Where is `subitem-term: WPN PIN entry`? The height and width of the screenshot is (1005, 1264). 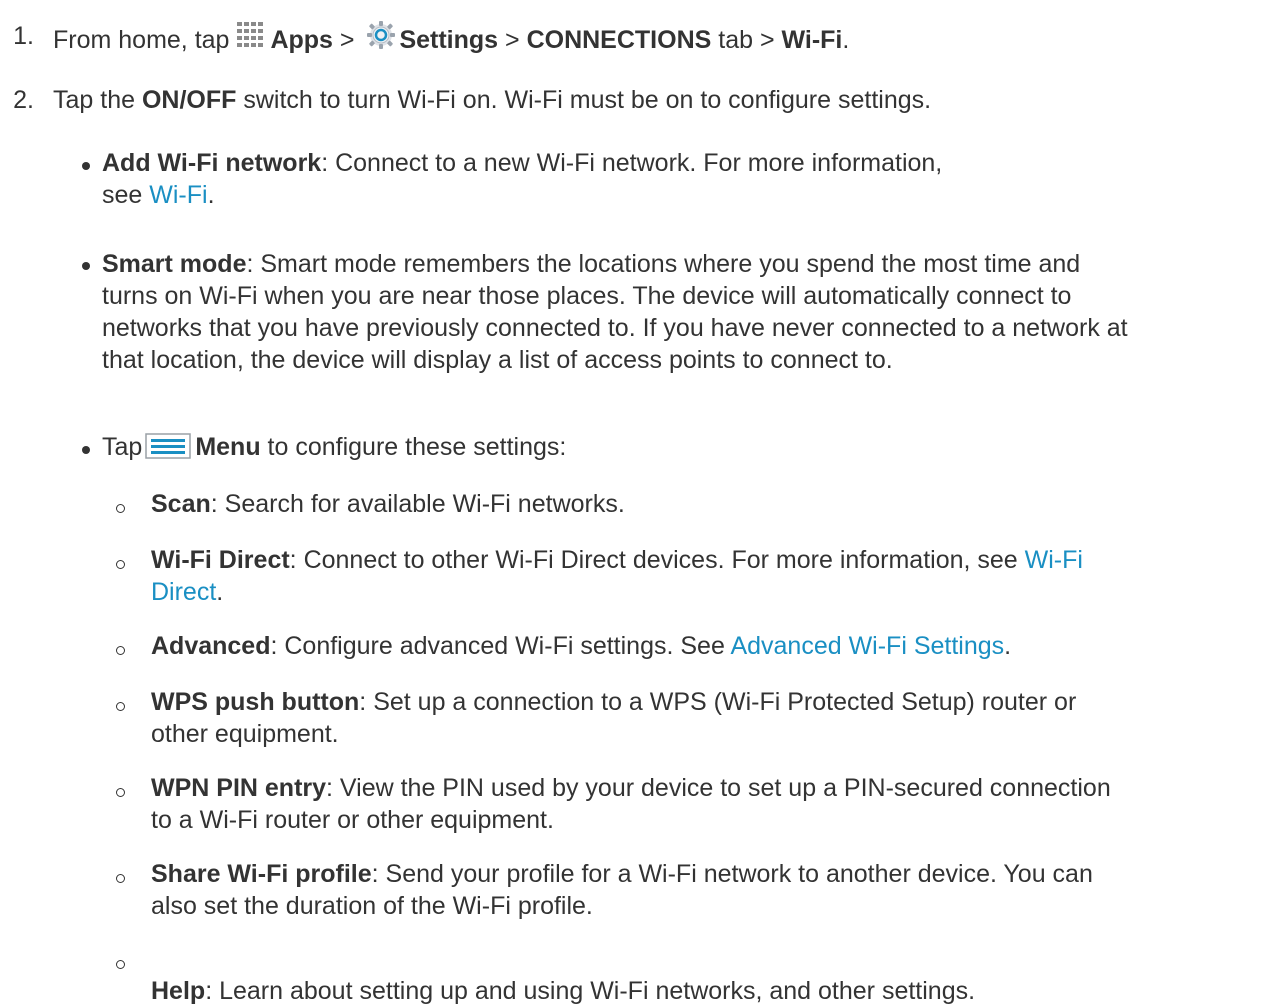 subitem-term: WPN PIN entry is located at coordinates (239, 788).